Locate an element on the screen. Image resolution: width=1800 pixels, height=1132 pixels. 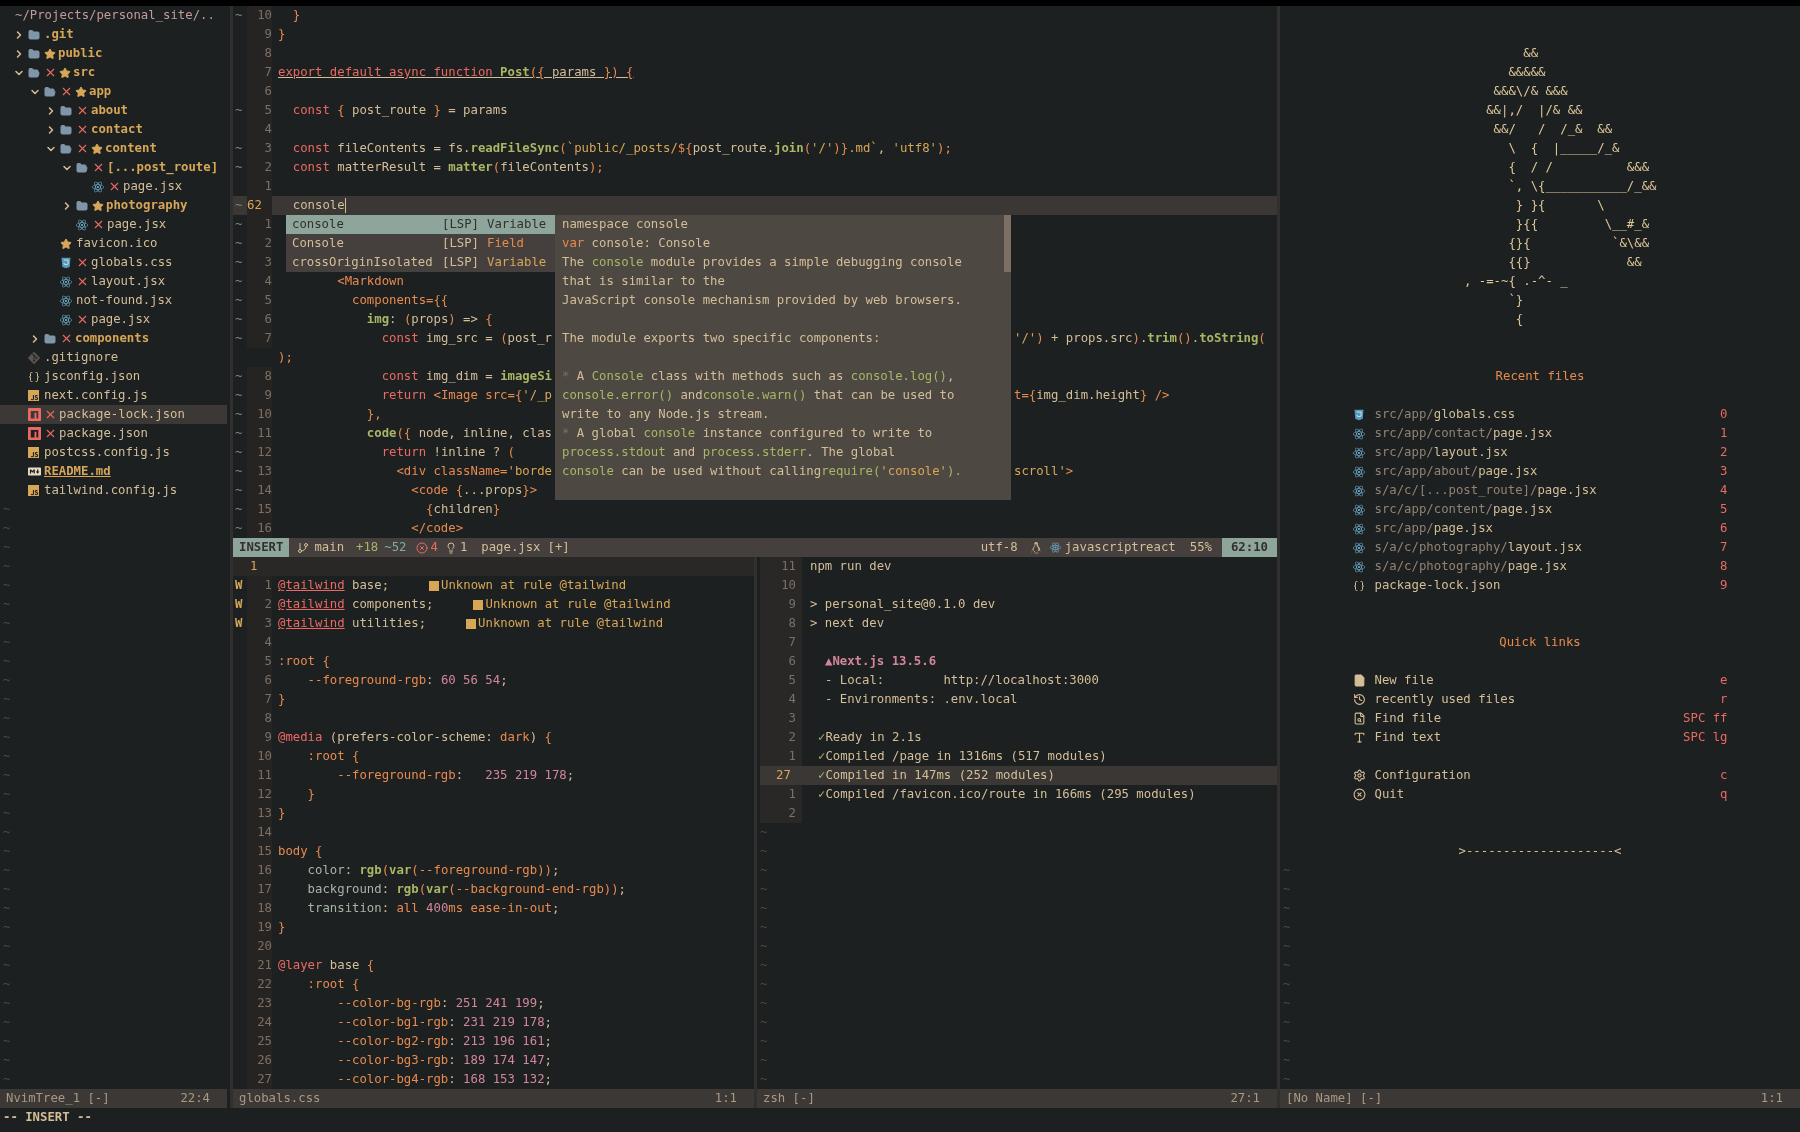
shortcut-key: e is located at coordinates (1724, 680).